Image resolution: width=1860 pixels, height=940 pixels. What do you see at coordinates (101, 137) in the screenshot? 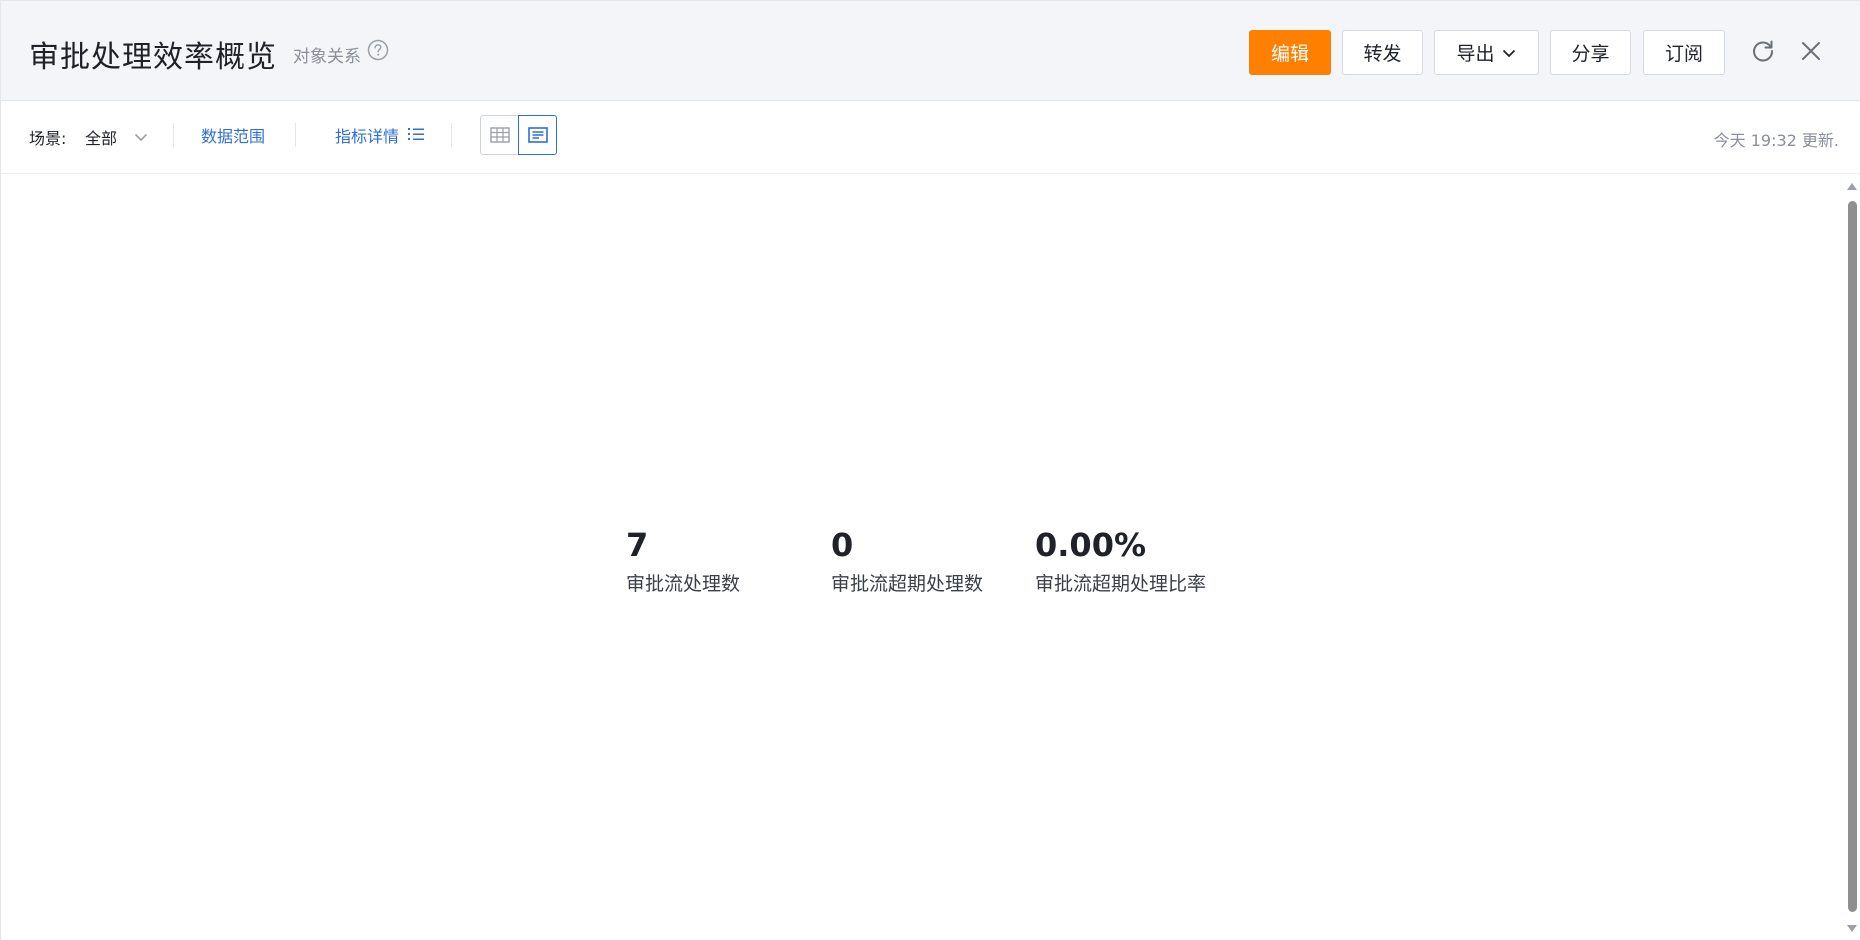
I see `scene-select: 全部` at bounding box center [101, 137].